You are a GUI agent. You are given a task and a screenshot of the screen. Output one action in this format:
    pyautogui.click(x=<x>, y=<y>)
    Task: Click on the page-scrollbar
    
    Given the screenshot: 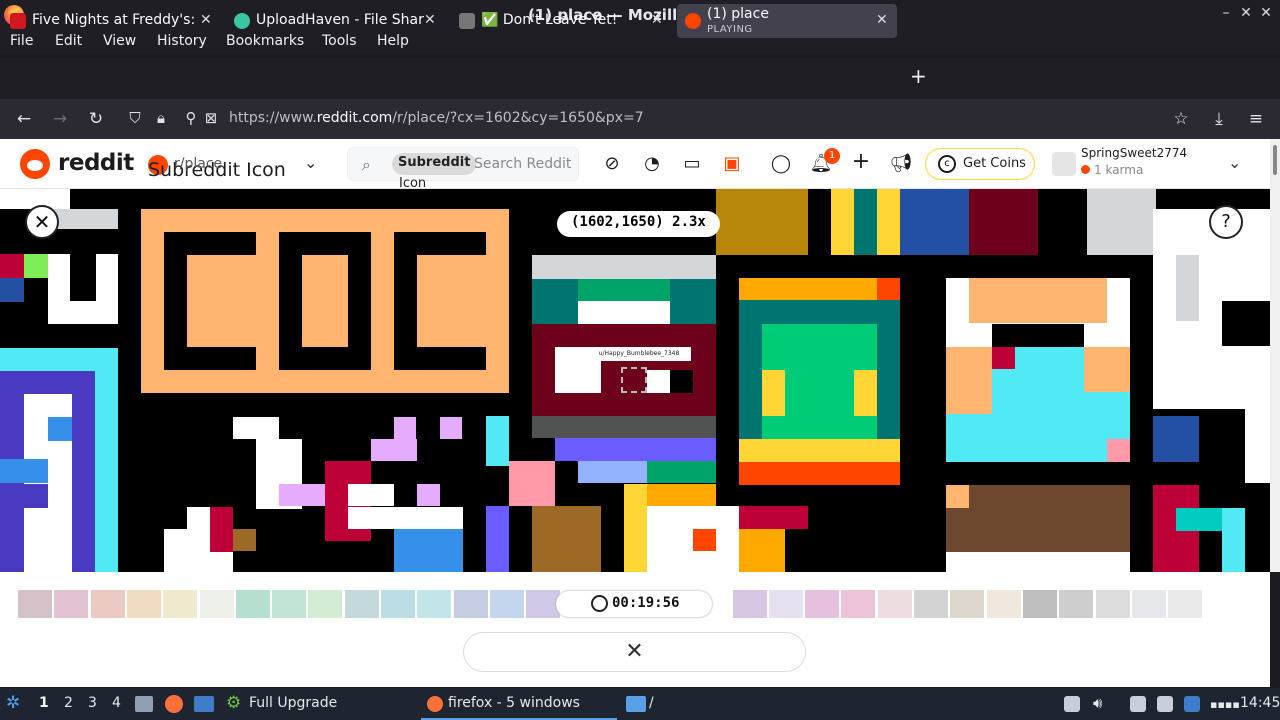 What is the action you would take?
    pyautogui.click(x=1275, y=355)
    